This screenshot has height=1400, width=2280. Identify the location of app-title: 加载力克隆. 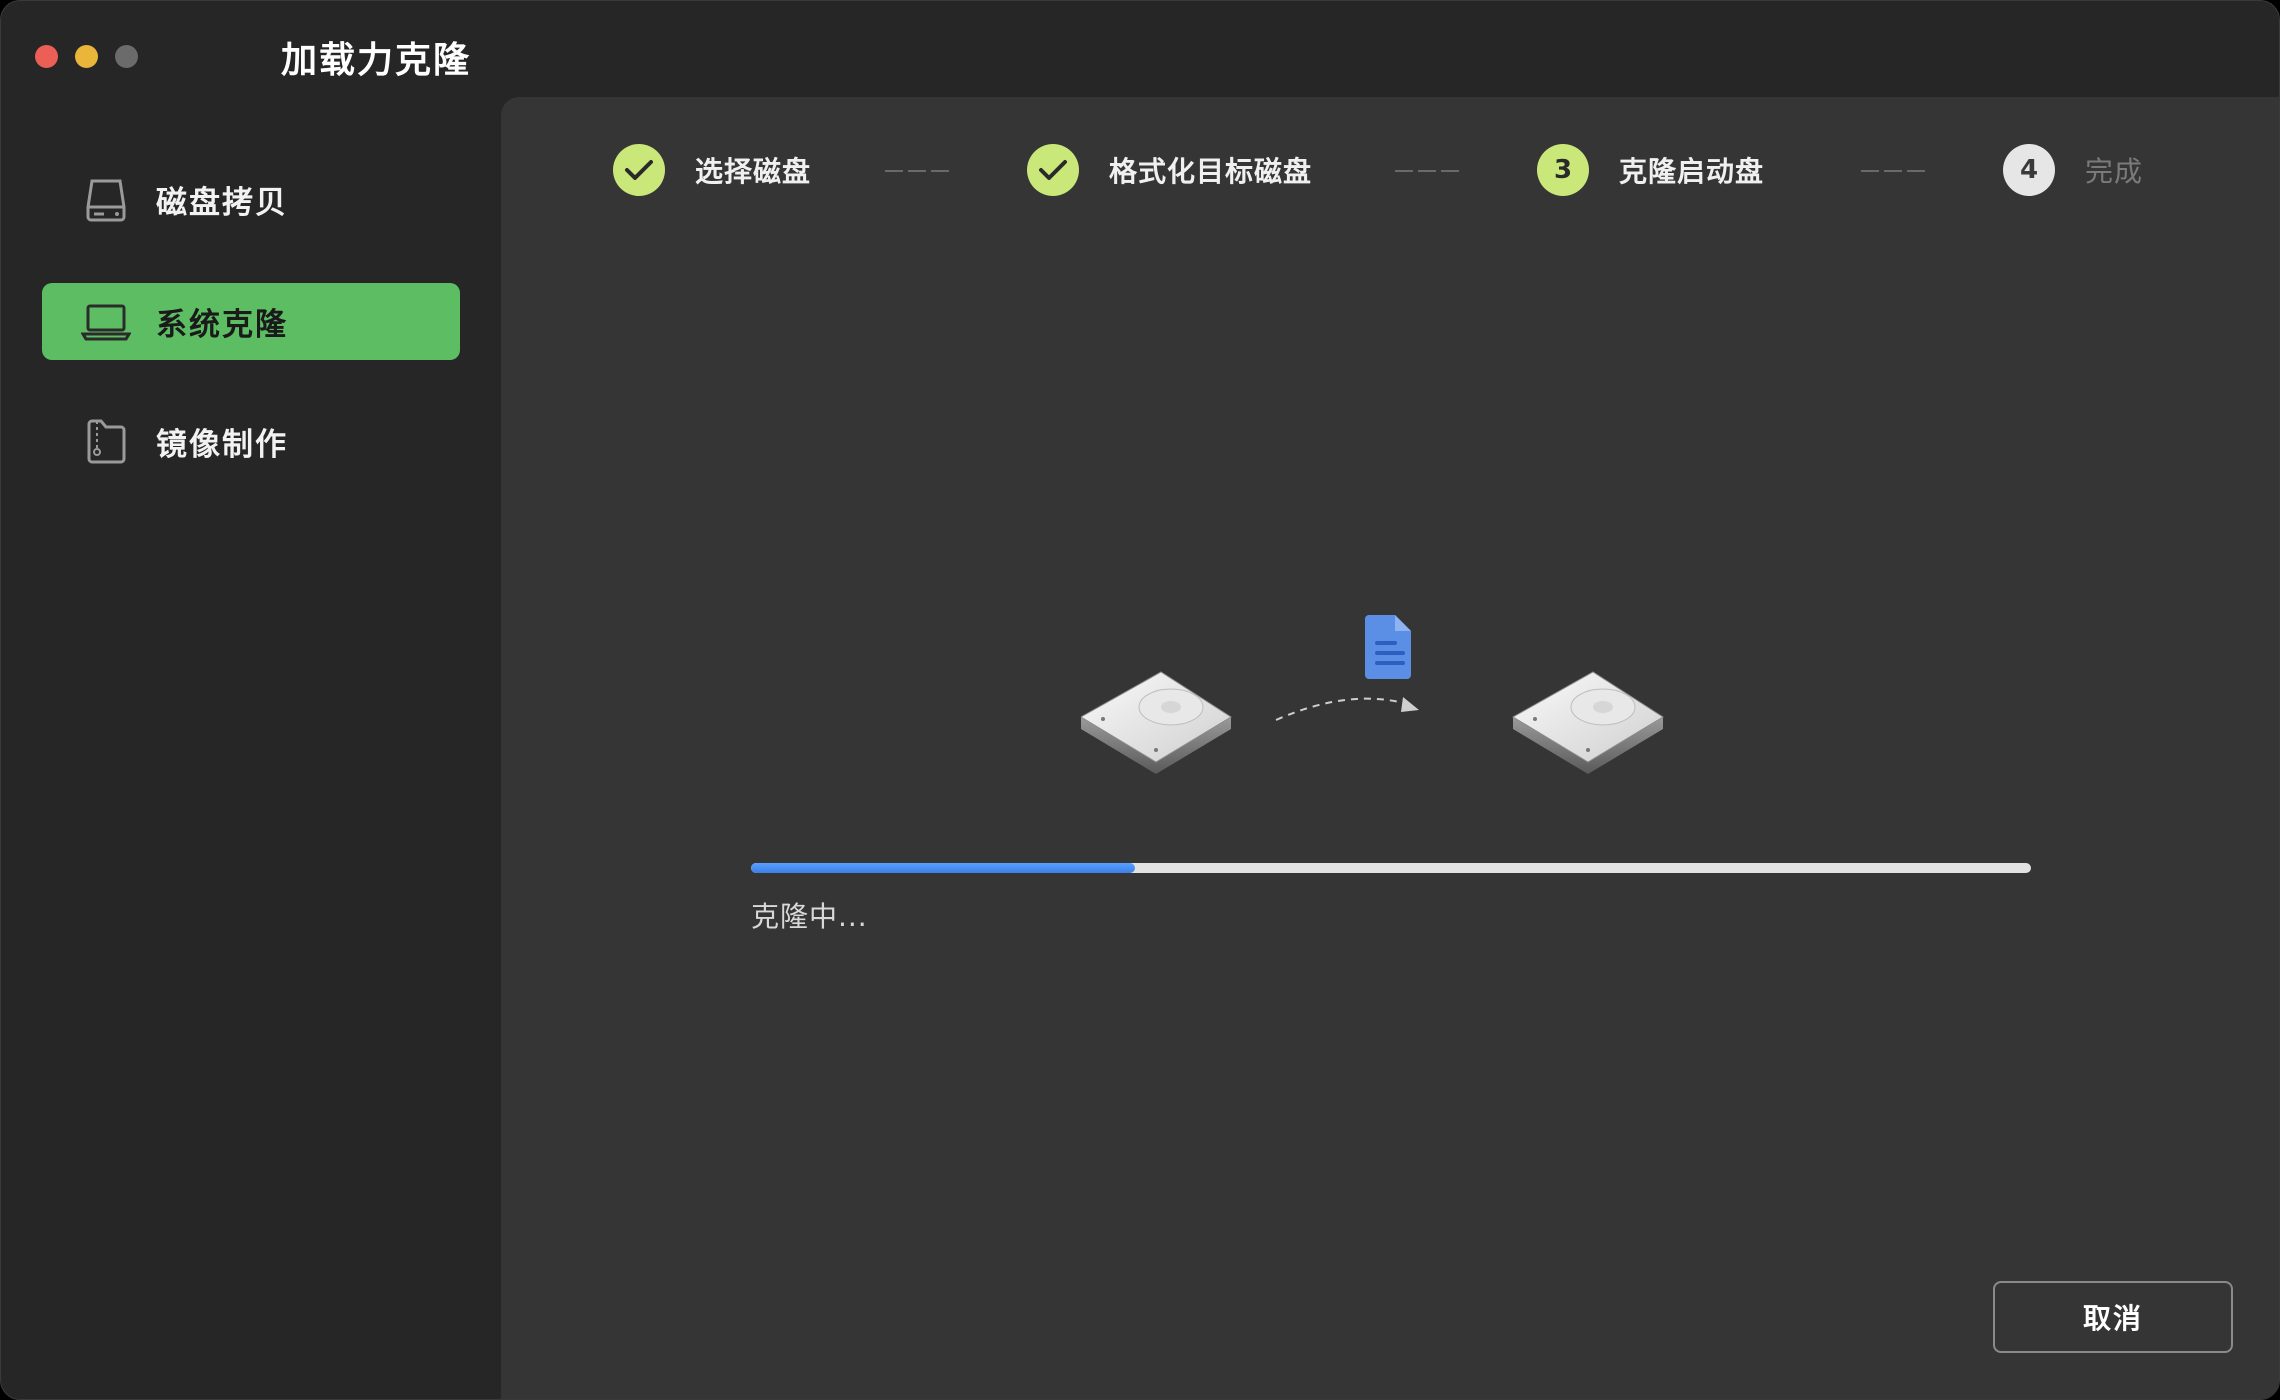
(376, 60).